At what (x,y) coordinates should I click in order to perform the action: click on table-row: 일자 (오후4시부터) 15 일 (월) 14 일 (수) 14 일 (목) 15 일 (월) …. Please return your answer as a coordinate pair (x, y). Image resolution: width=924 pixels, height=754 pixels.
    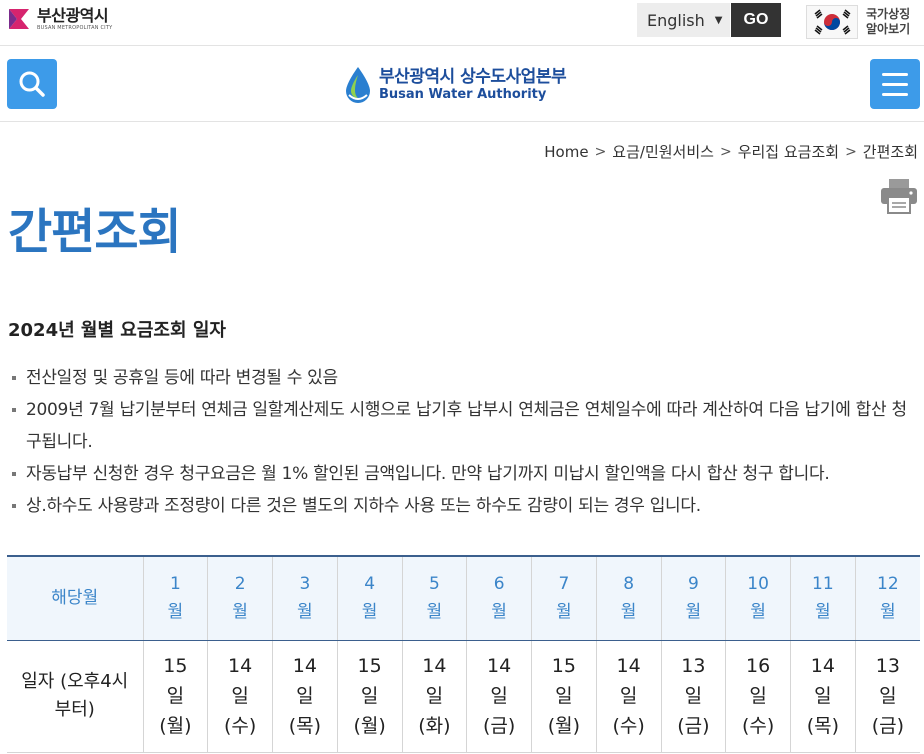
    Looking at the image, I should click on (463, 696).